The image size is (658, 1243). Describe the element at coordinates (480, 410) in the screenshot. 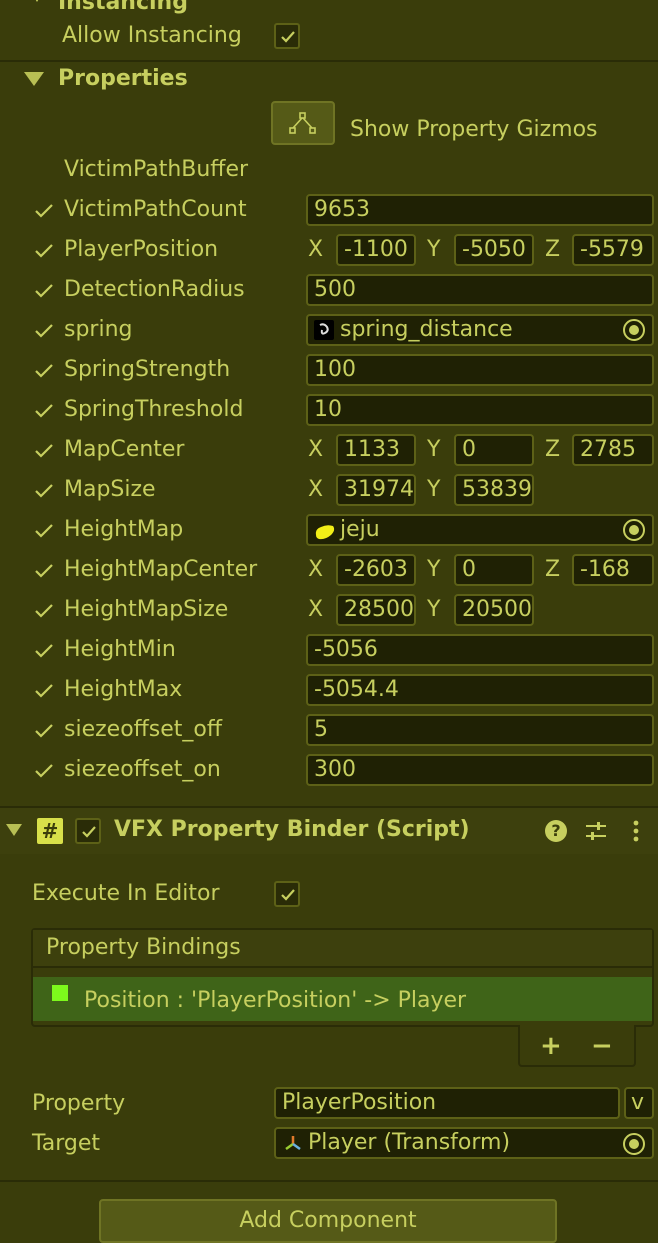

I see `property-value-field: 10` at that location.